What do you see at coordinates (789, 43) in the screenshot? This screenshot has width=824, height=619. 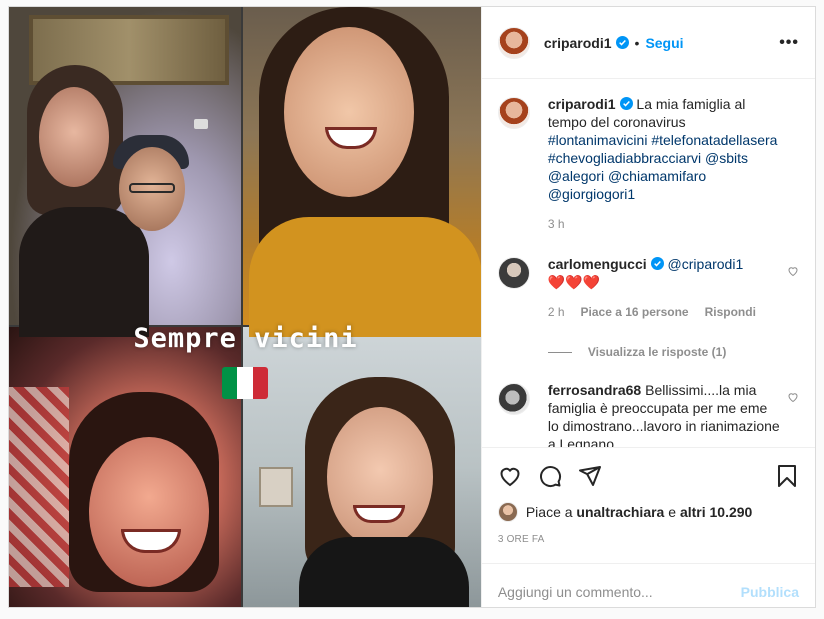 I see `more-horizontal-icon: •••` at bounding box center [789, 43].